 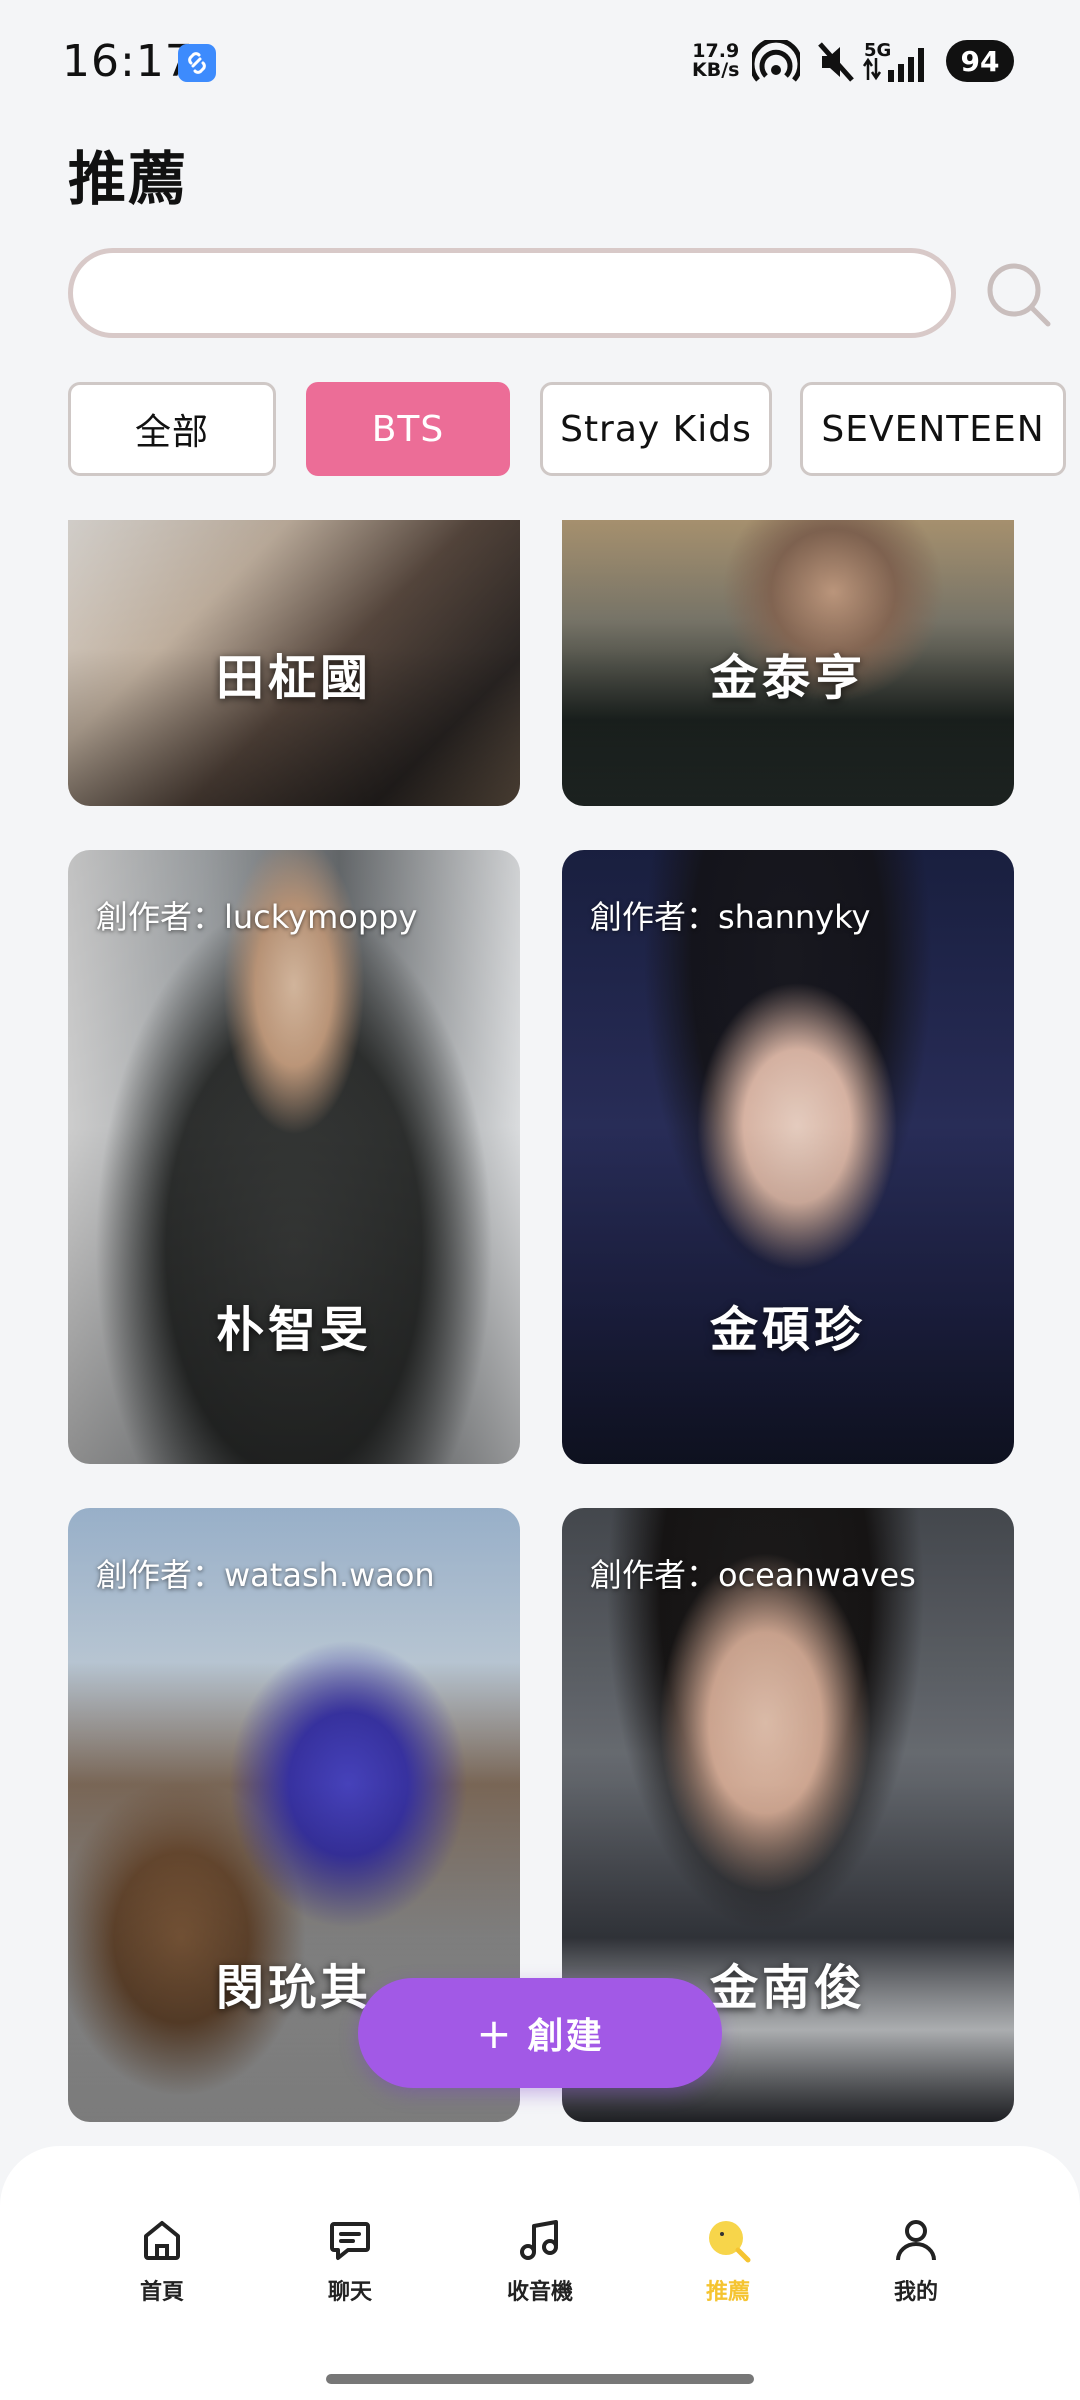 I want to click on nav-item-profile: 我的, so click(x=916, y=2261).